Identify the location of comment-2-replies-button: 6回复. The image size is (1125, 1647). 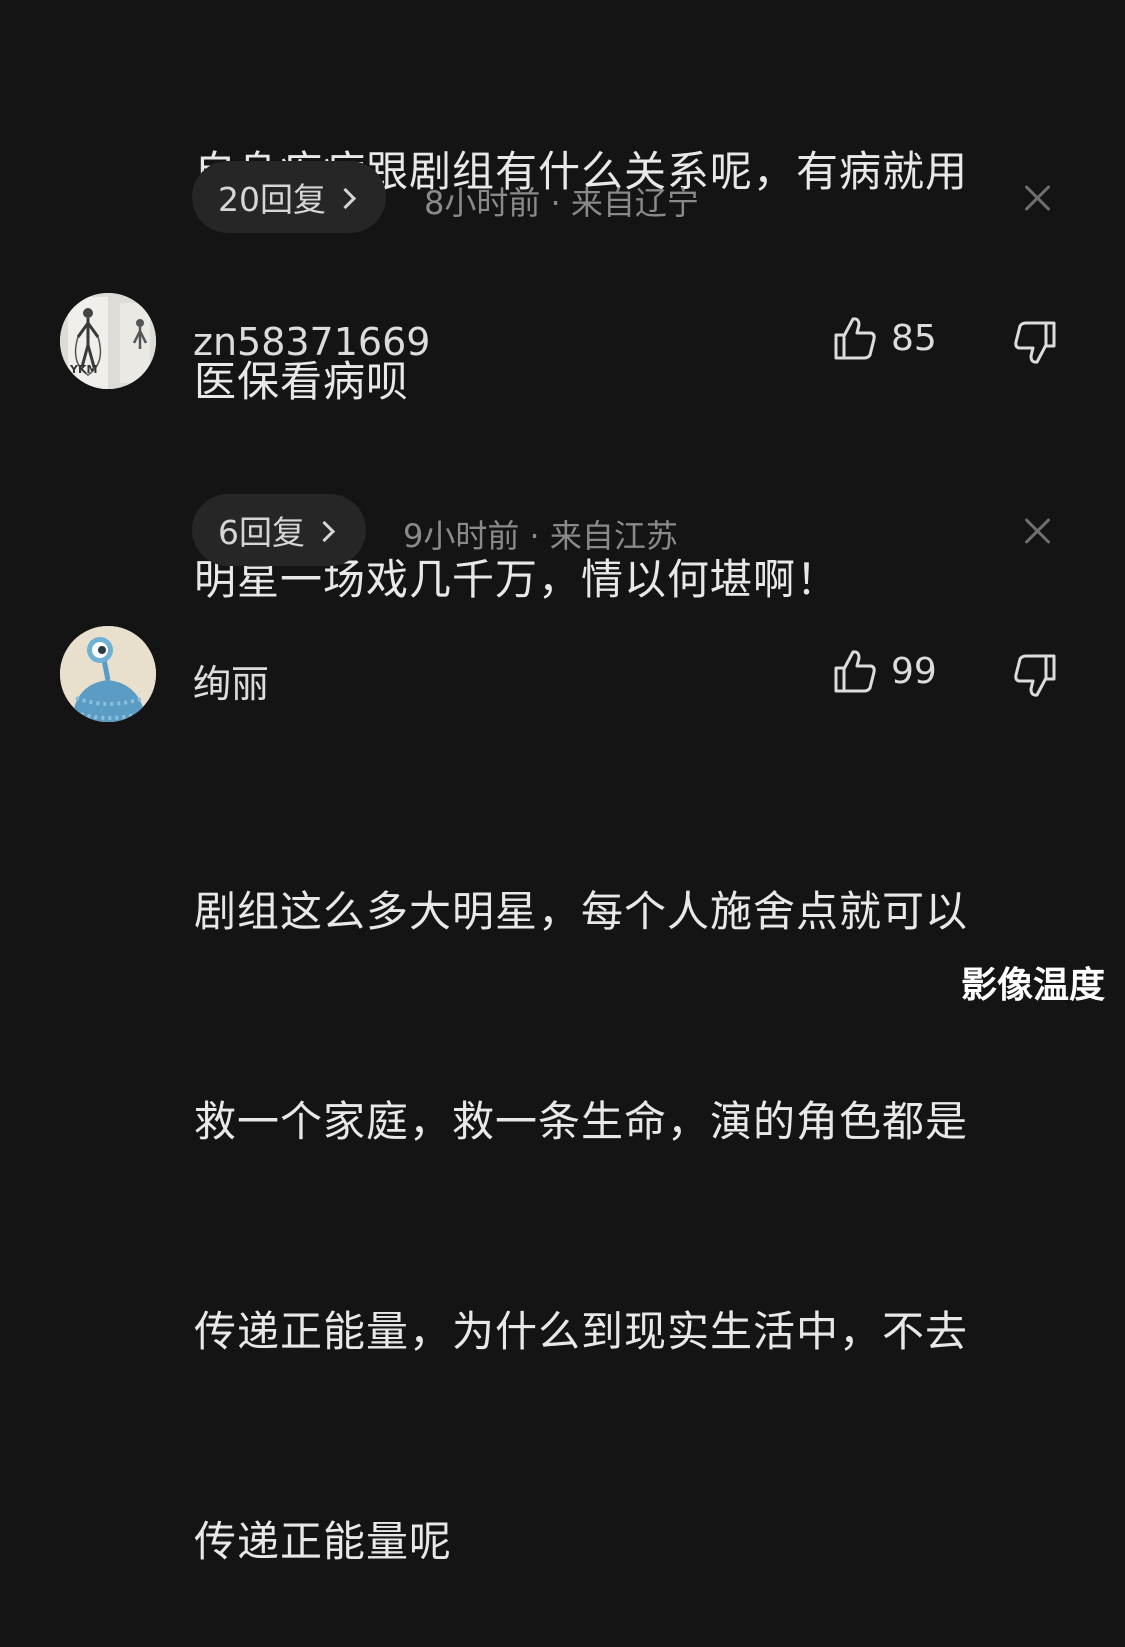
(279, 530).